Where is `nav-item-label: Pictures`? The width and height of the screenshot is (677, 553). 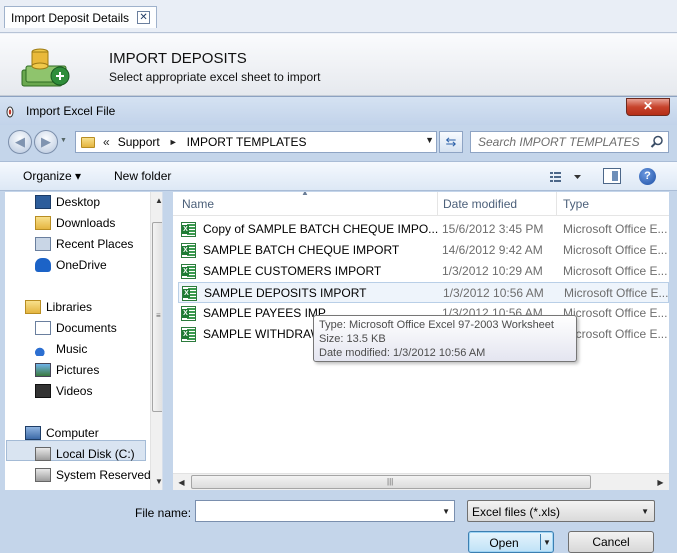 nav-item-label: Pictures is located at coordinates (78, 370).